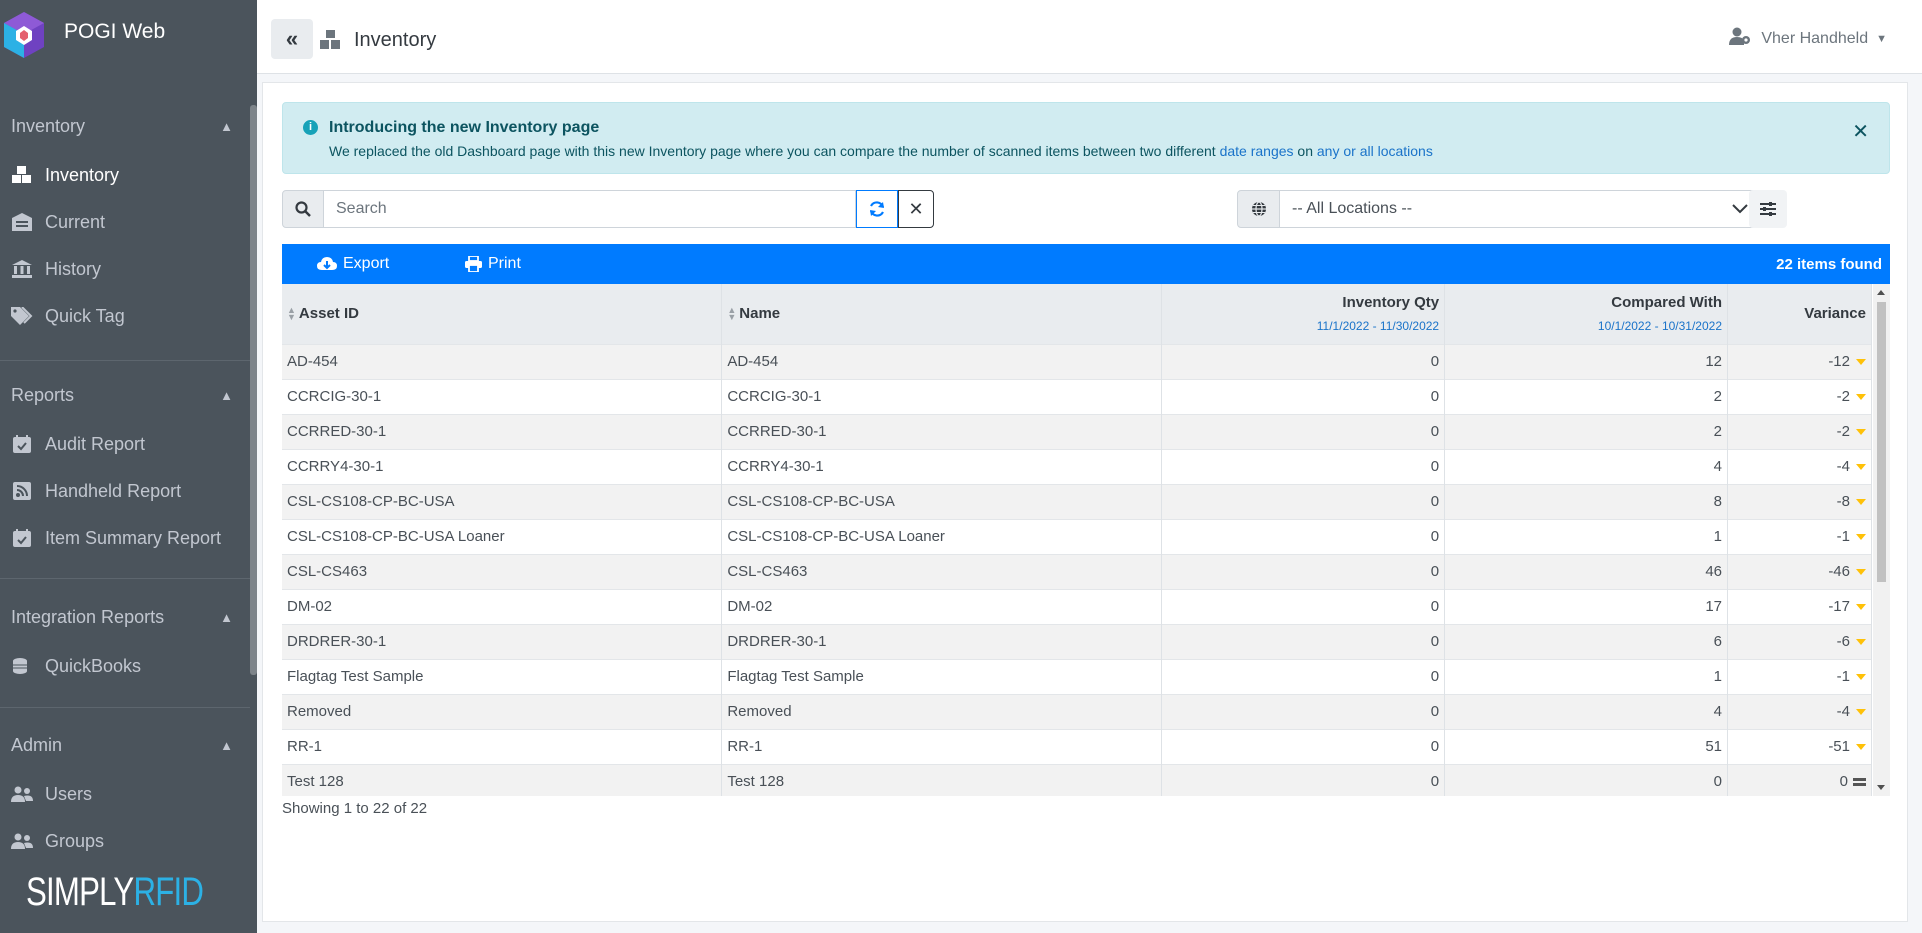  What do you see at coordinates (1258, 209) in the screenshot?
I see `globe-icon` at bounding box center [1258, 209].